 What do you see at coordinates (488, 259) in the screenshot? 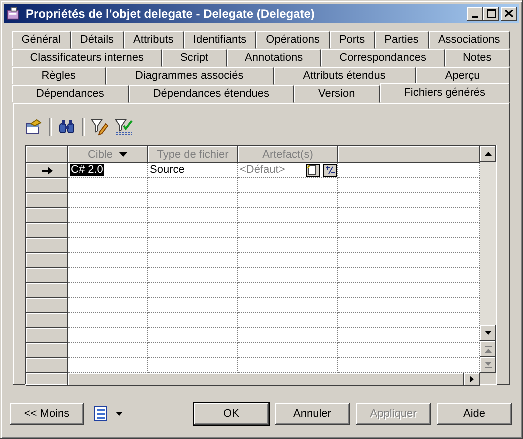
I see `vertical-scrollbar` at bounding box center [488, 259].